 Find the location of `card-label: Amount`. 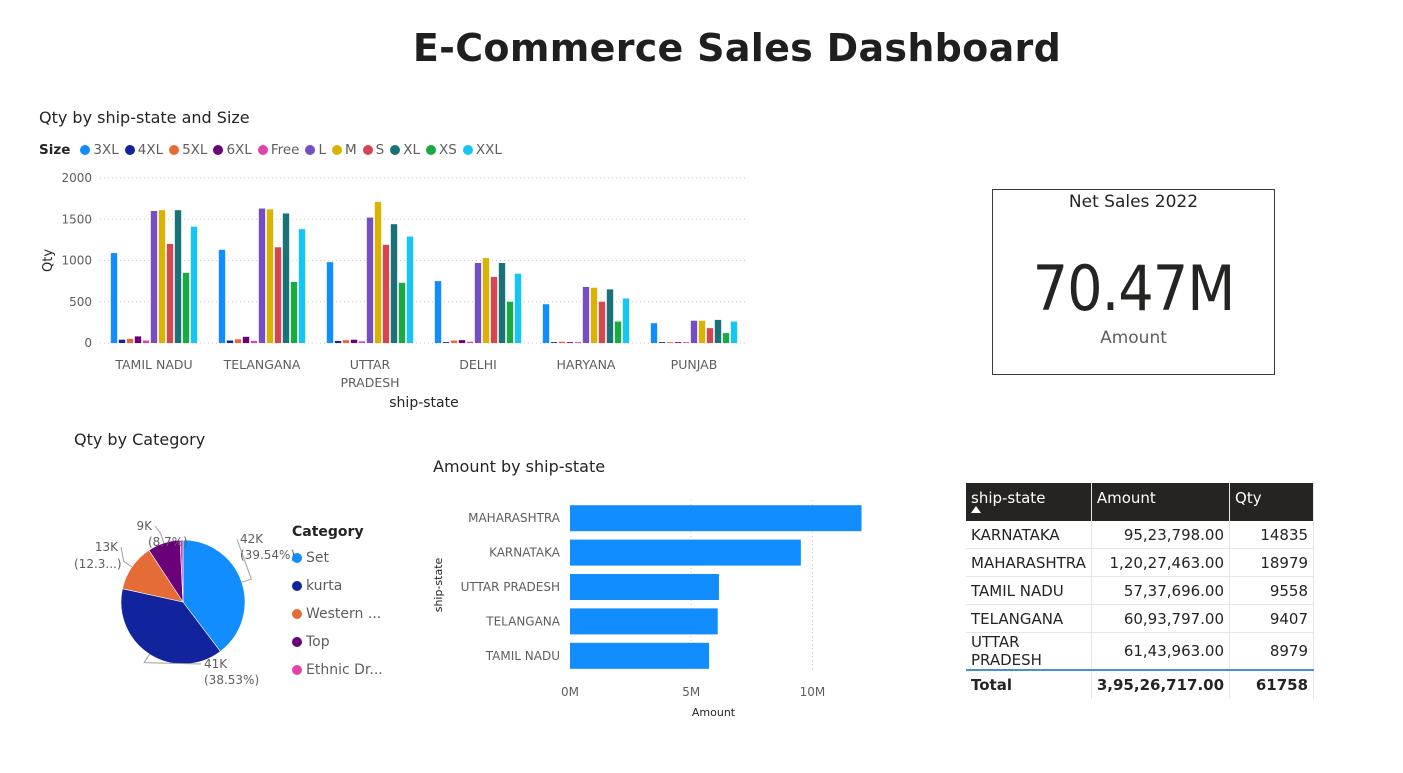

card-label: Amount is located at coordinates (1133, 338).